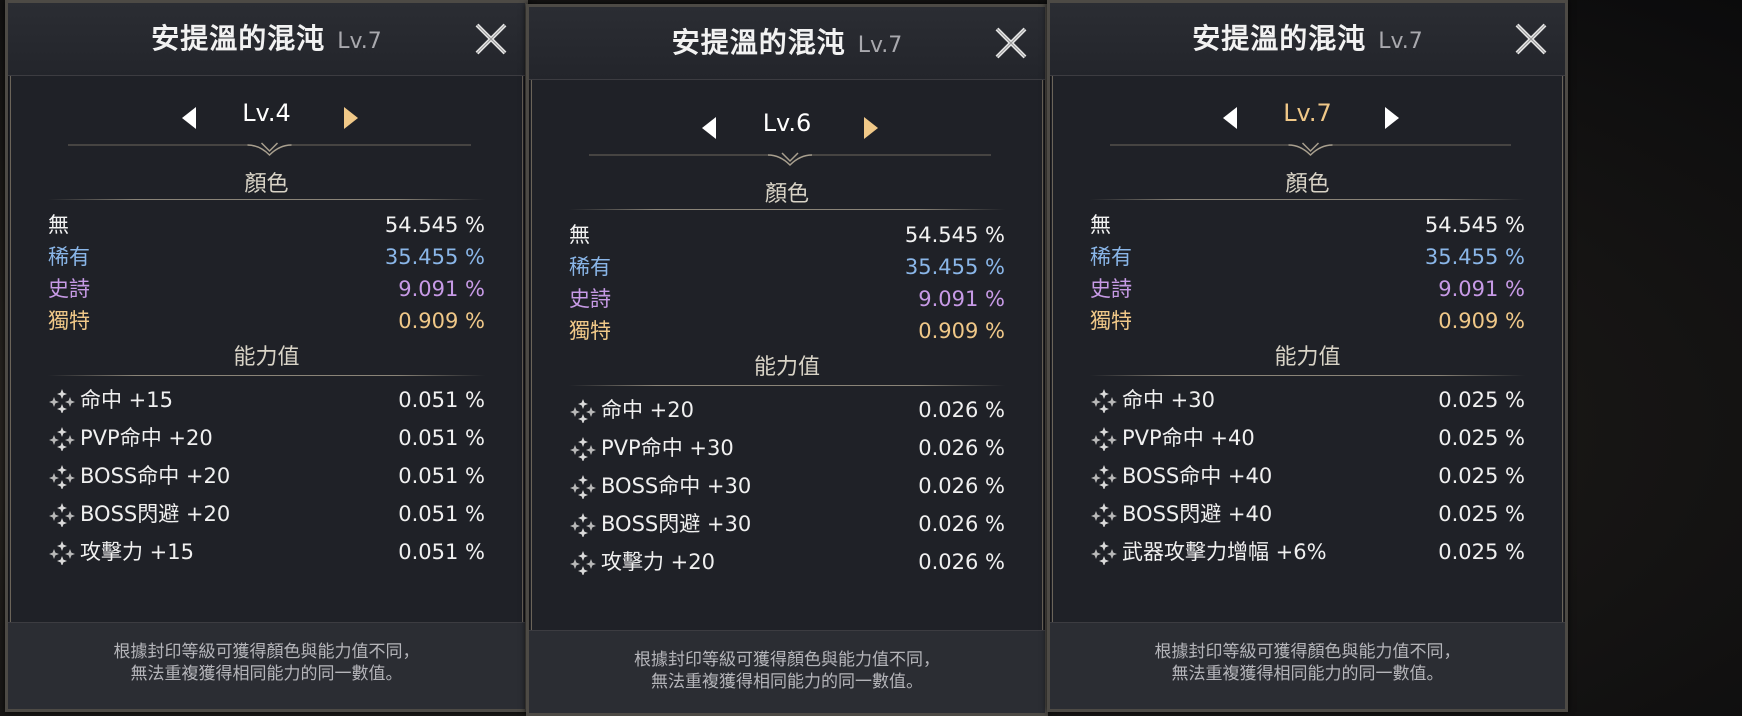 This screenshot has height=716, width=1742. Describe the element at coordinates (1111, 321) in the screenshot. I see `color-label: 獨特` at that location.